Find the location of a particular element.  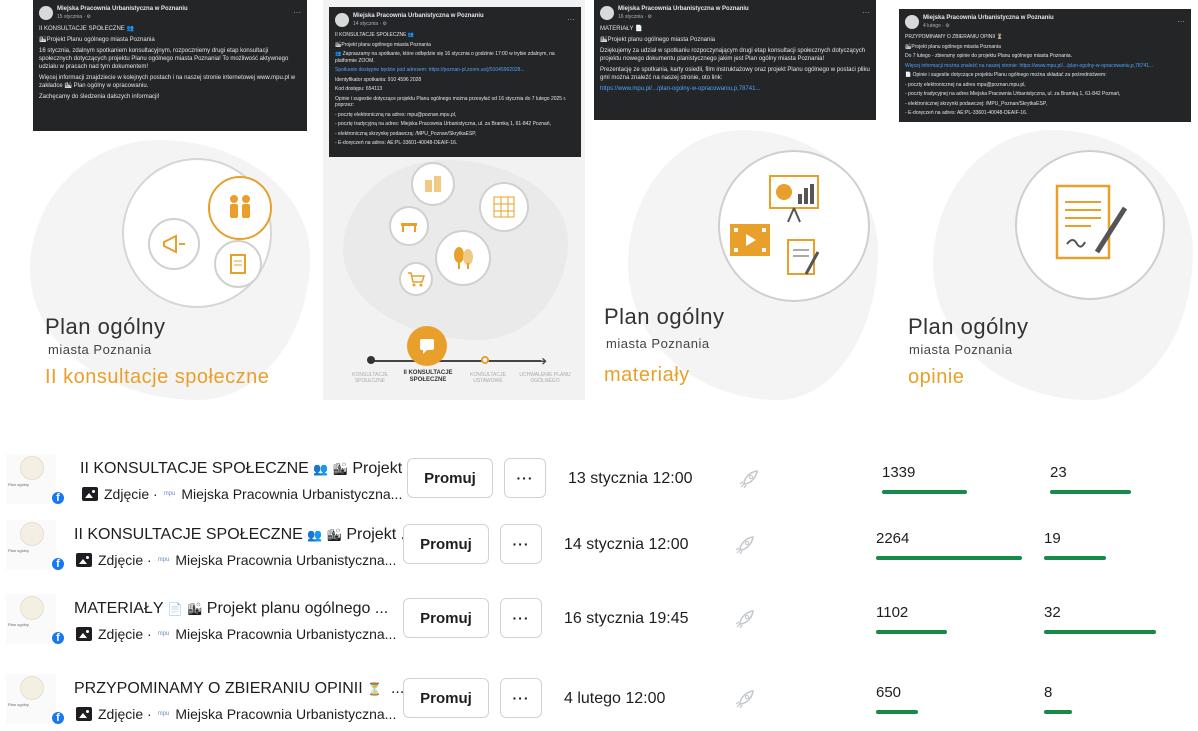

grid-plan-icon is located at coordinates (504, 207).